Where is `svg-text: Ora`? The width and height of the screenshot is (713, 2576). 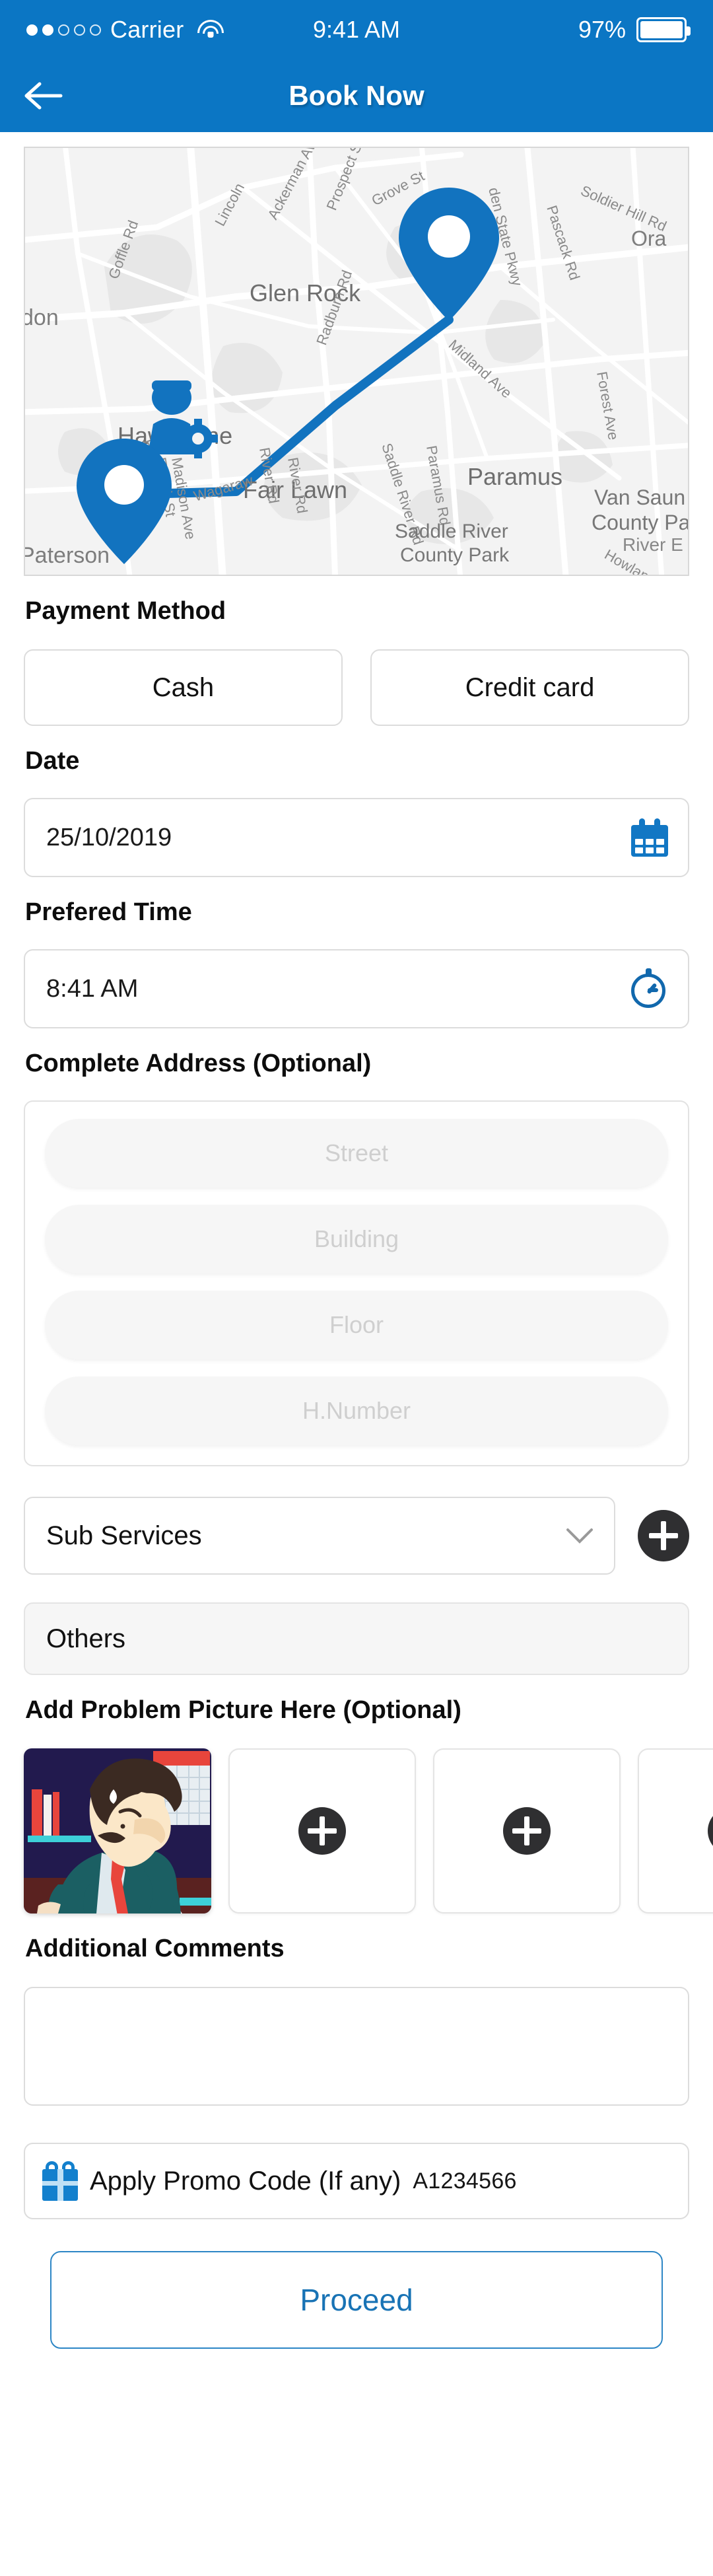 svg-text: Ora is located at coordinates (649, 238).